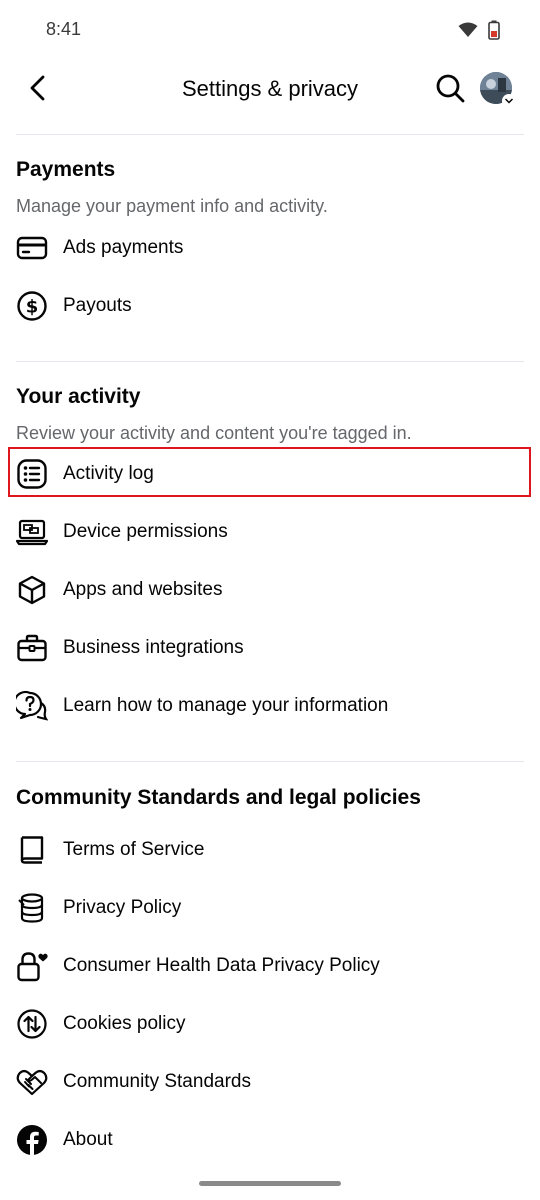  Describe the element at coordinates (509, 101) in the screenshot. I see `chevron-down-icon` at that location.